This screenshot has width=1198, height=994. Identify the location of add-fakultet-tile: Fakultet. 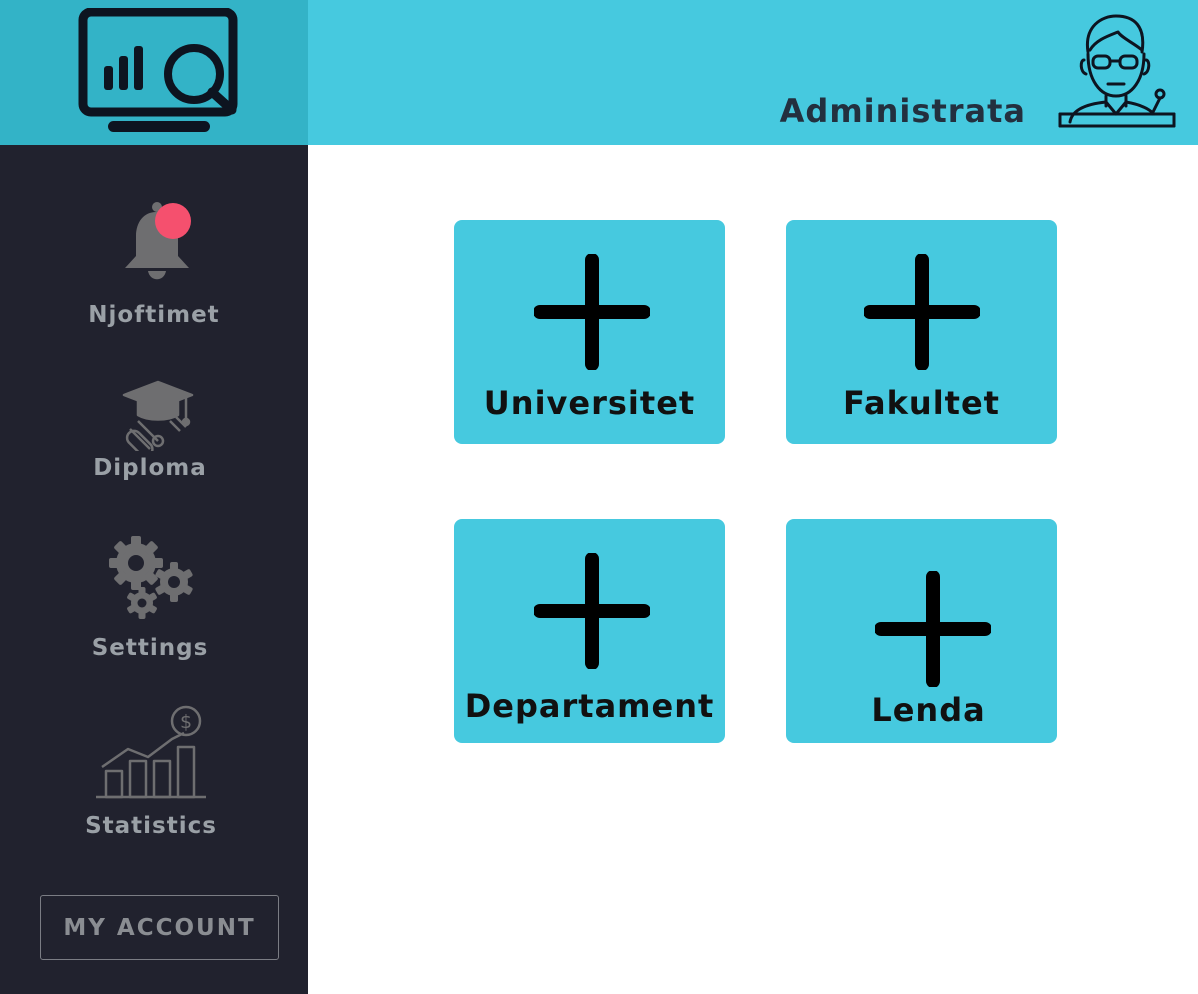
(921, 332).